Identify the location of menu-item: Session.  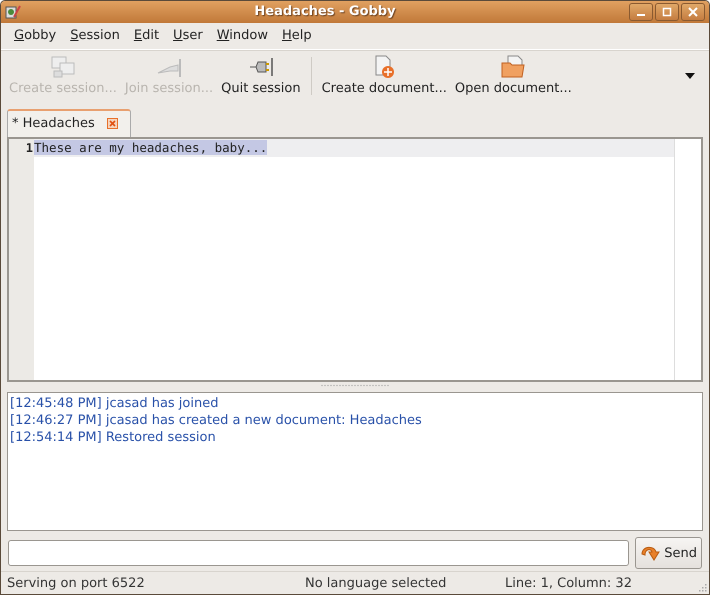
(95, 36).